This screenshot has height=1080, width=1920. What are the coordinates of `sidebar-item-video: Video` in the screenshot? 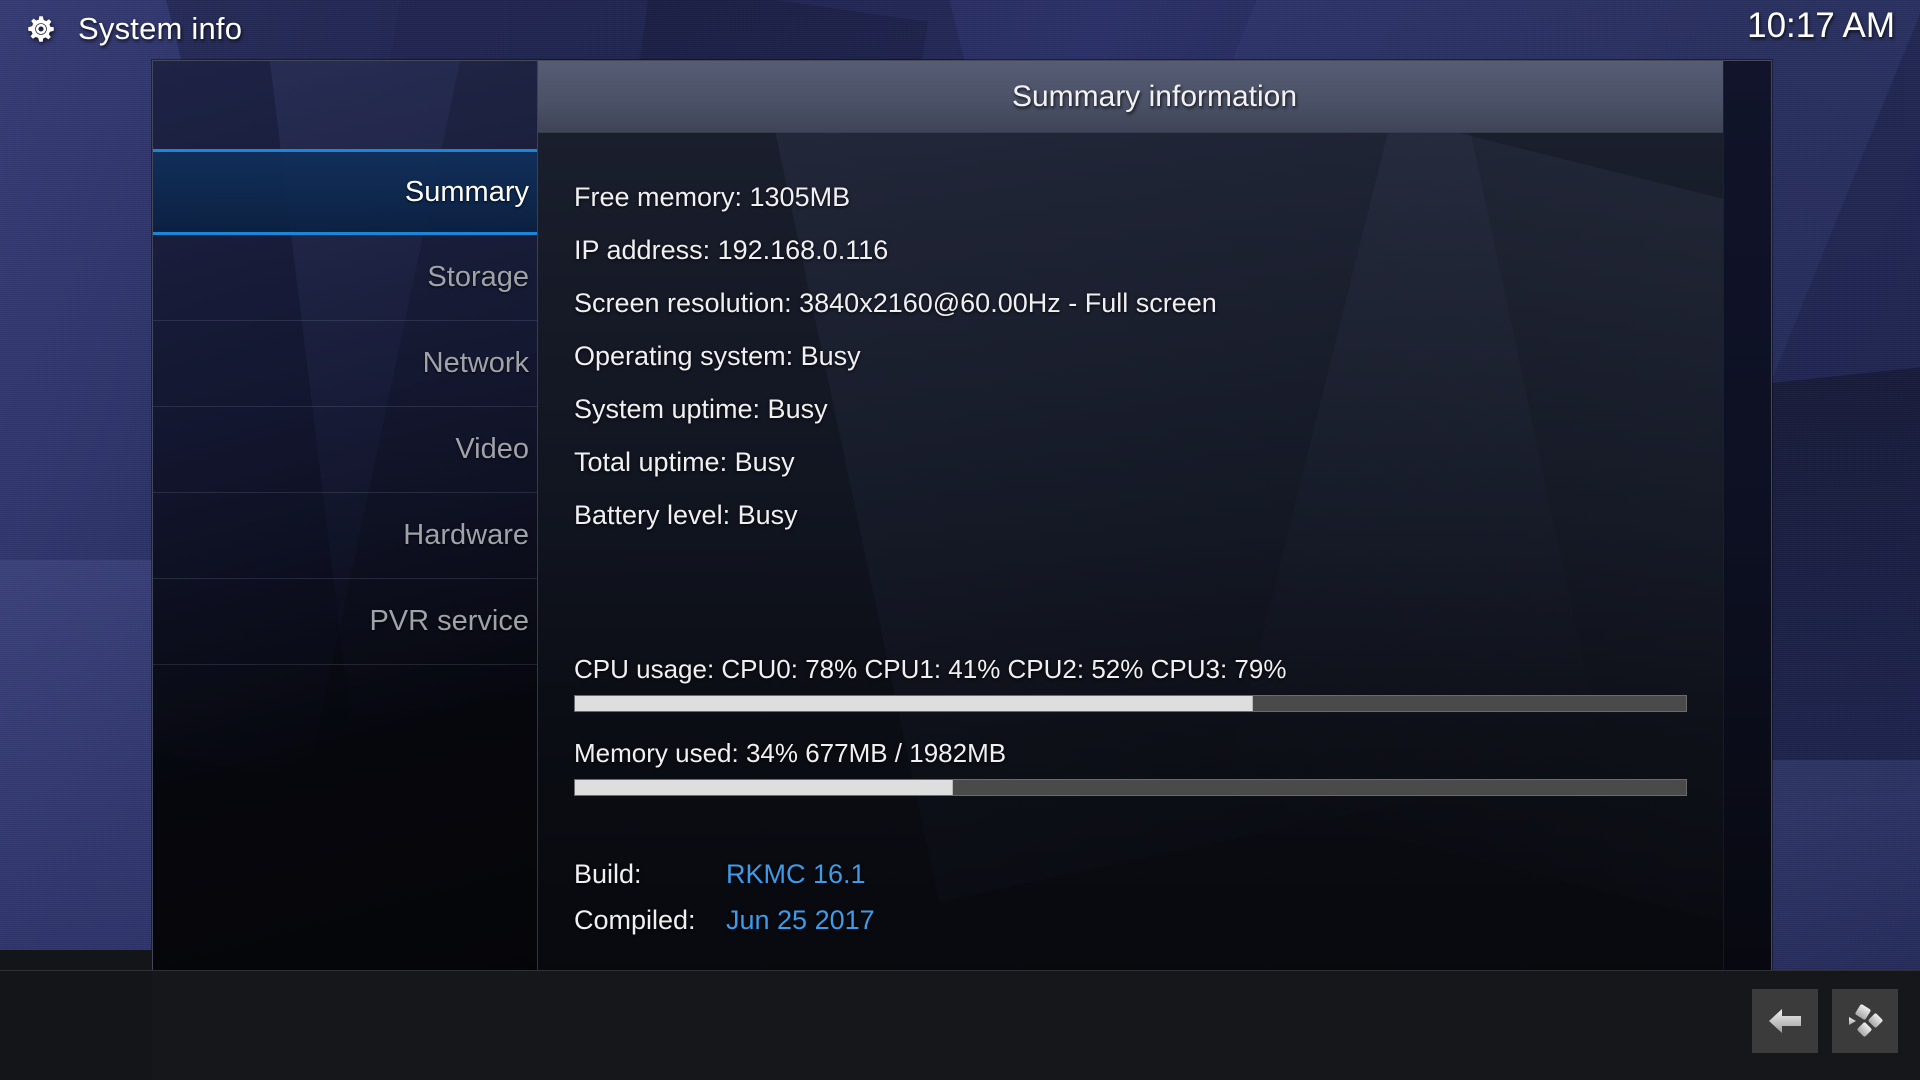 It's located at (345, 450).